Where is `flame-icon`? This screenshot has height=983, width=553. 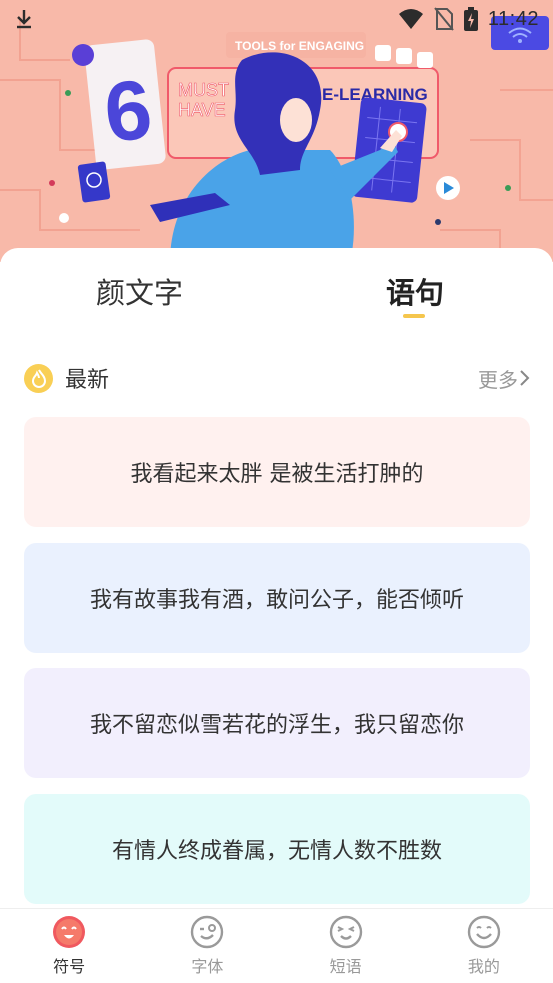 flame-icon is located at coordinates (38, 378).